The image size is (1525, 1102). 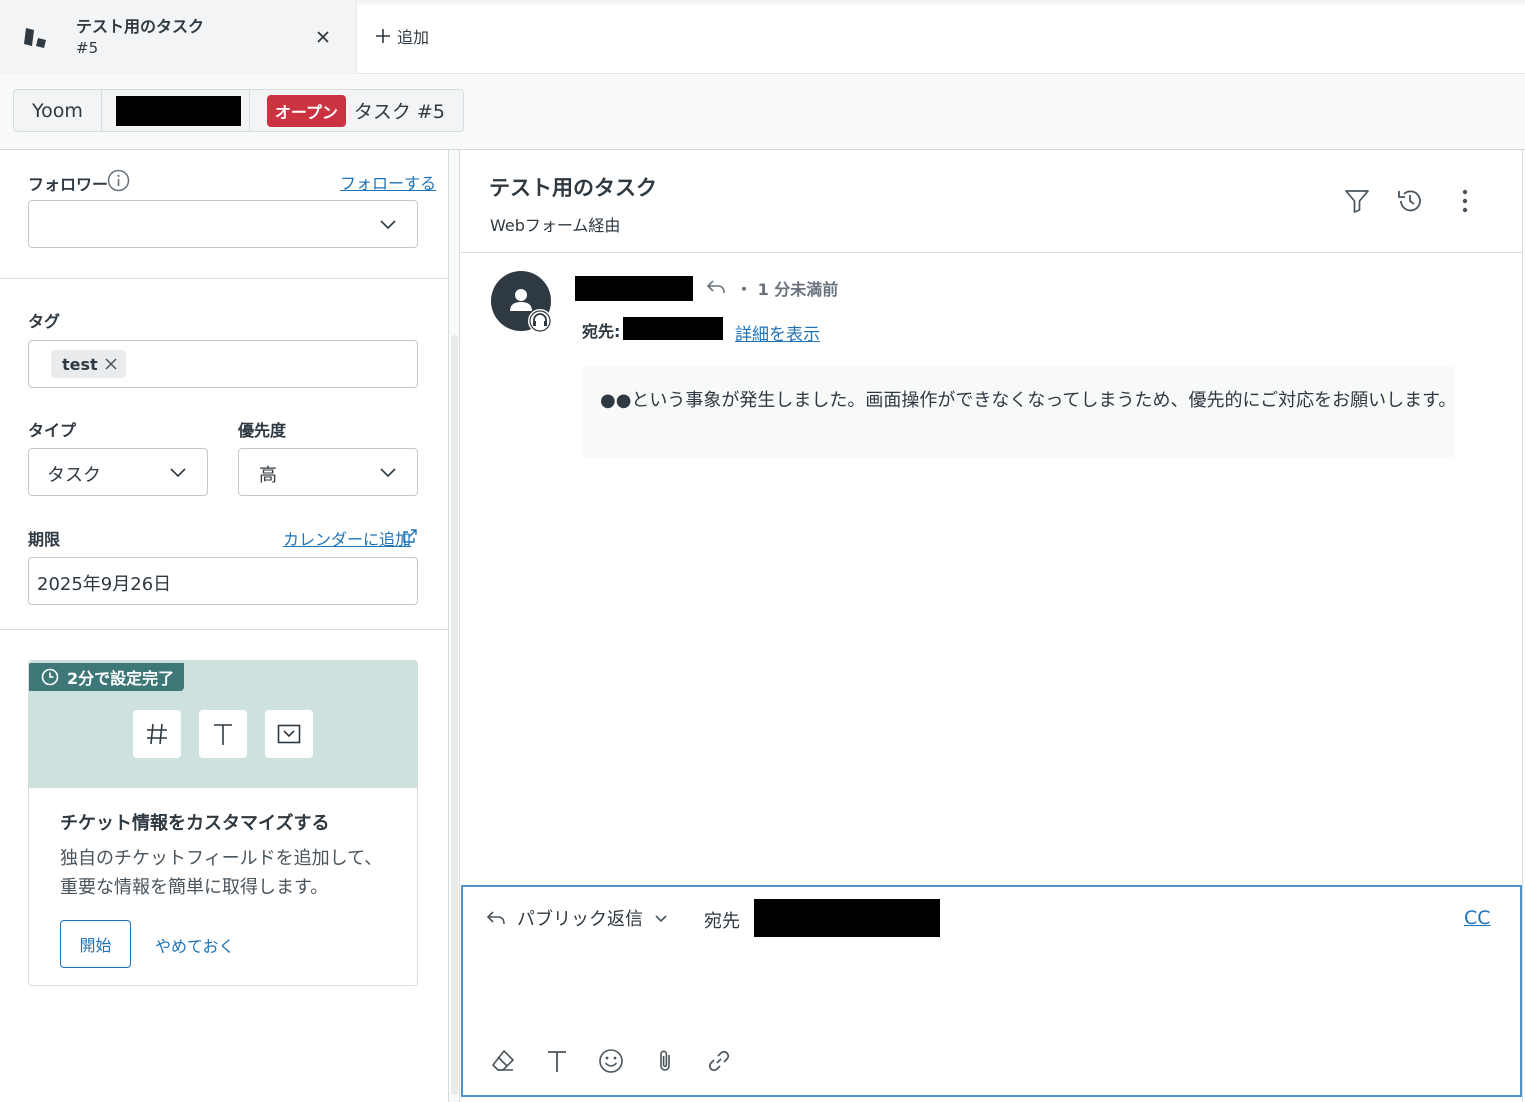 I want to click on status-badge: オープン, so click(x=306, y=110).